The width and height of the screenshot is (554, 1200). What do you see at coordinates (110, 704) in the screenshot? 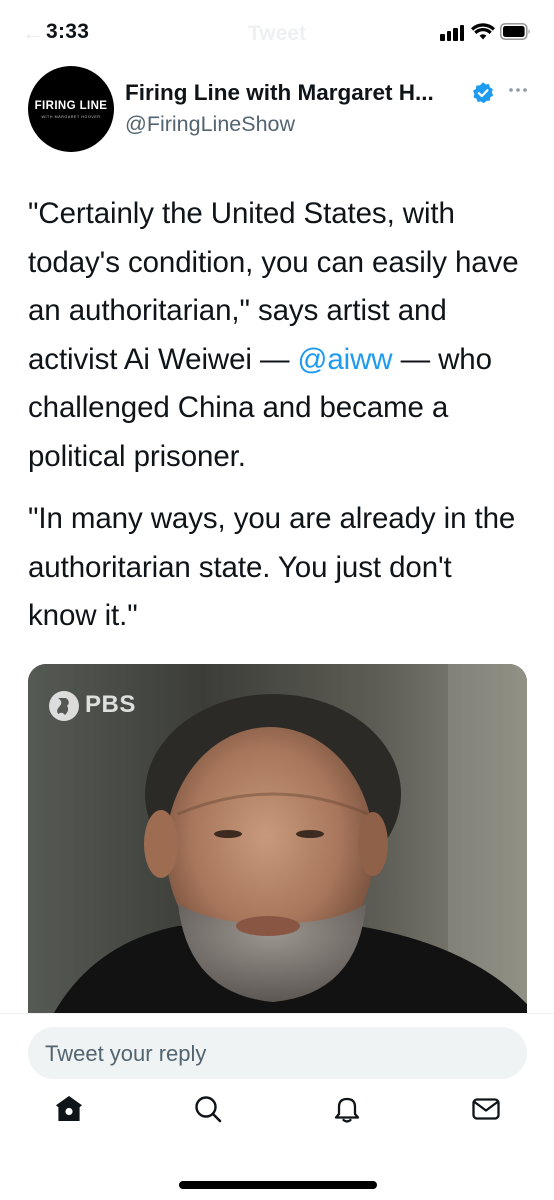
I see `pbs-watermark-text: PBS` at bounding box center [110, 704].